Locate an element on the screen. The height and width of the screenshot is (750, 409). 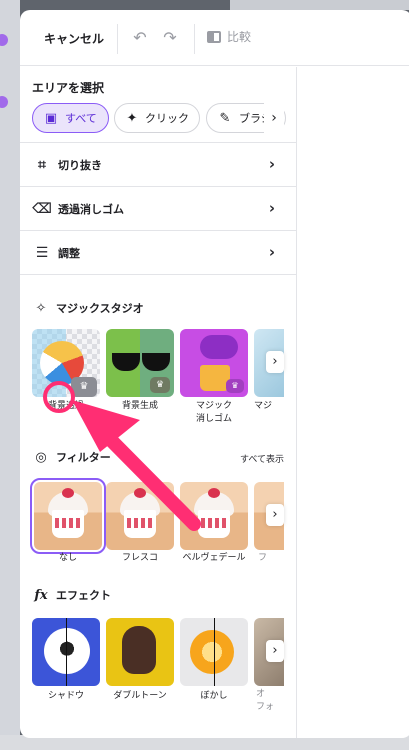
soccer-ball-image is located at coordinates (67, 651).